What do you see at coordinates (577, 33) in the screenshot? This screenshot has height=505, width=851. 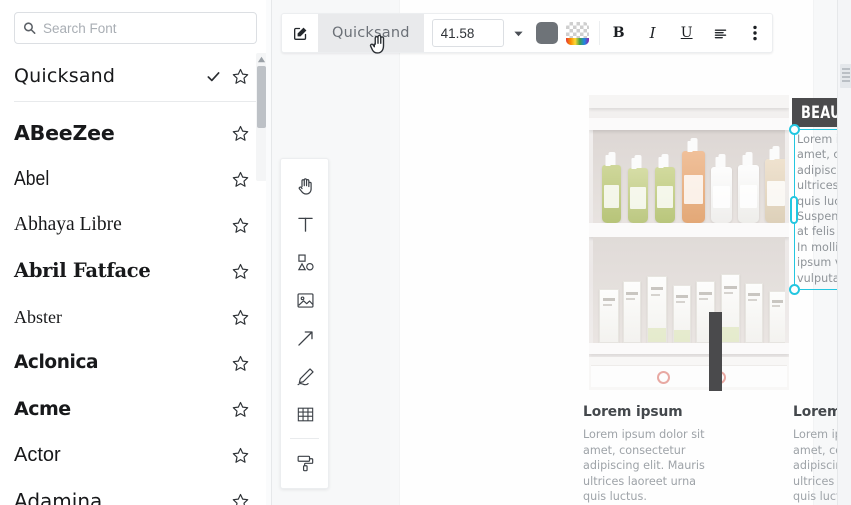 I see `fill-color-swatch` at bounding box center [577, 33].